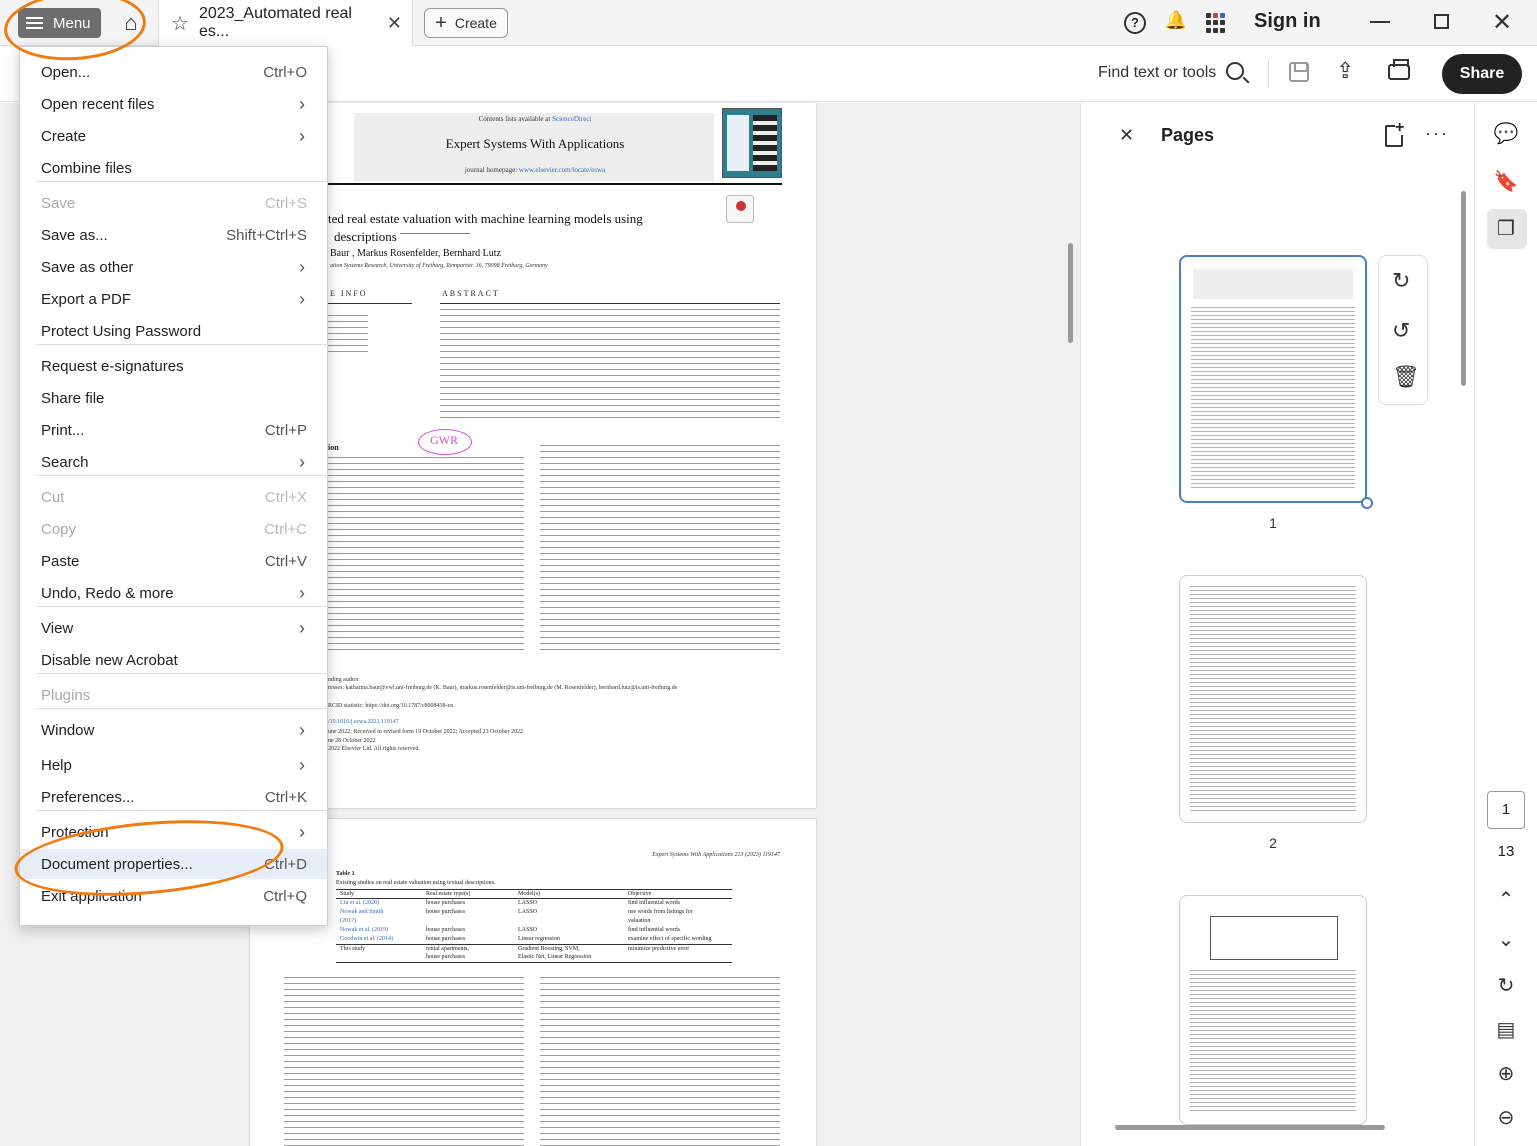  Describe the element at coordinates (571, 119) in the screenshot. I see `sciencedirect-link: ScienceDirect` at that location.